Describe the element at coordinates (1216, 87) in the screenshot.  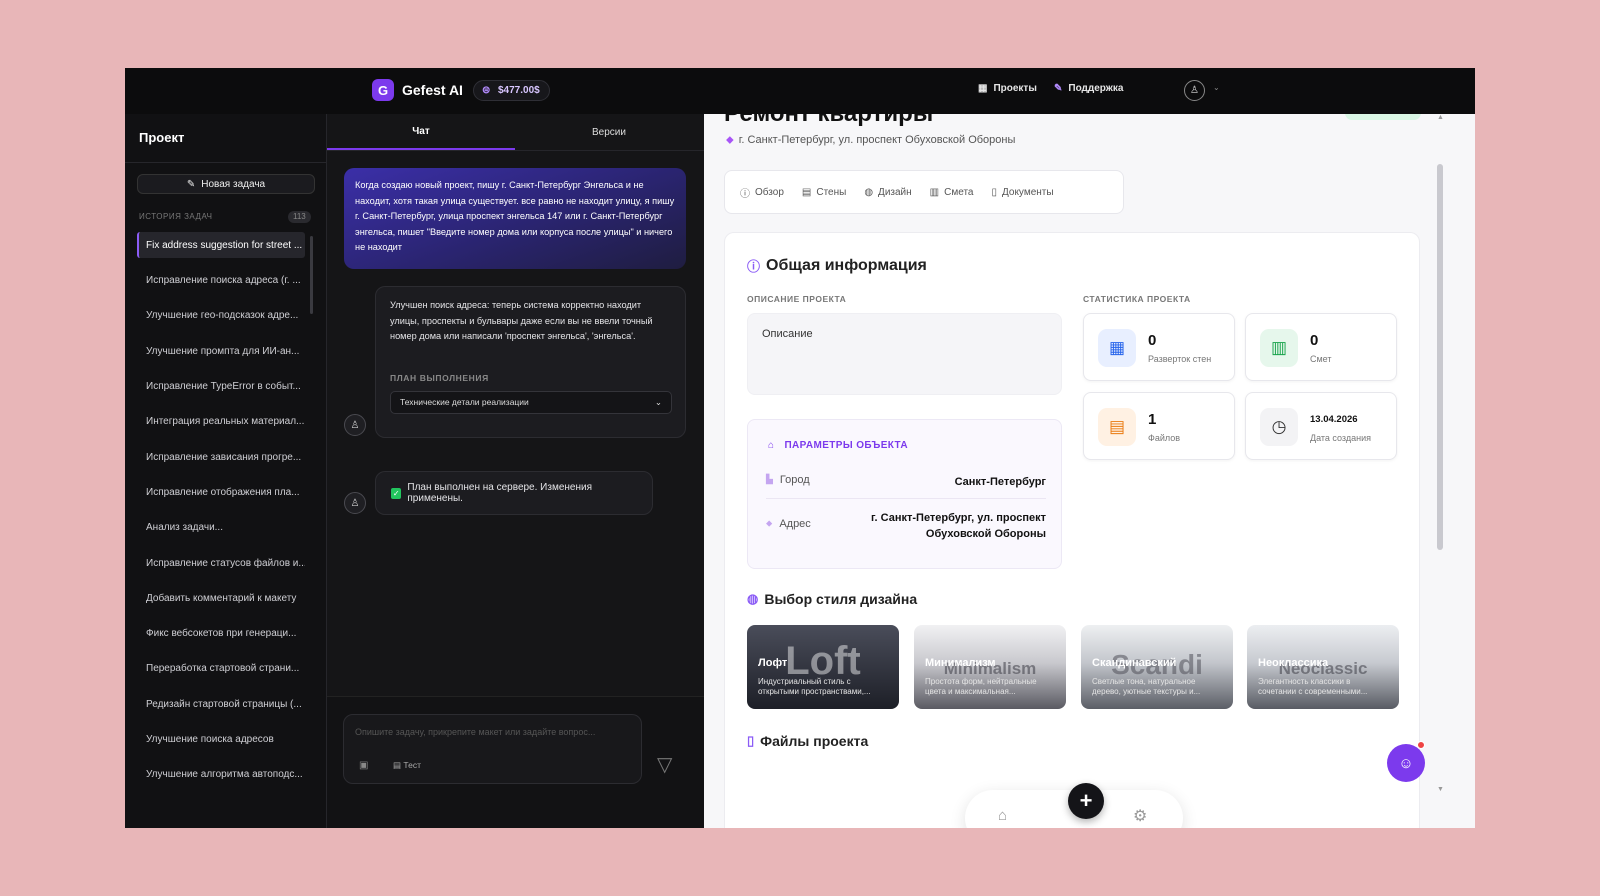
I see `chevron-down-icon: ⌄` at that location.